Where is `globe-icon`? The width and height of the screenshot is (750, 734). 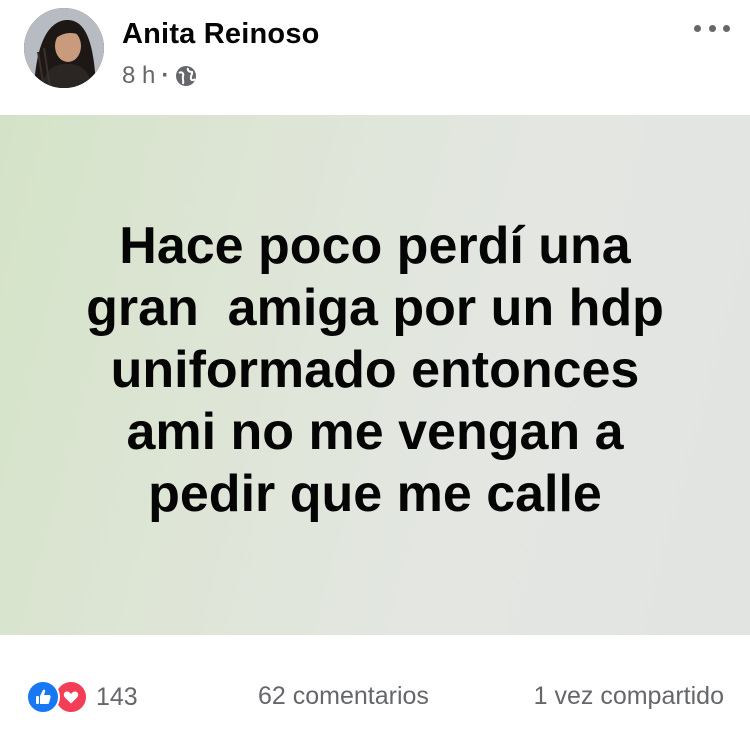
globe-icon is located at coordinates (186, 76).